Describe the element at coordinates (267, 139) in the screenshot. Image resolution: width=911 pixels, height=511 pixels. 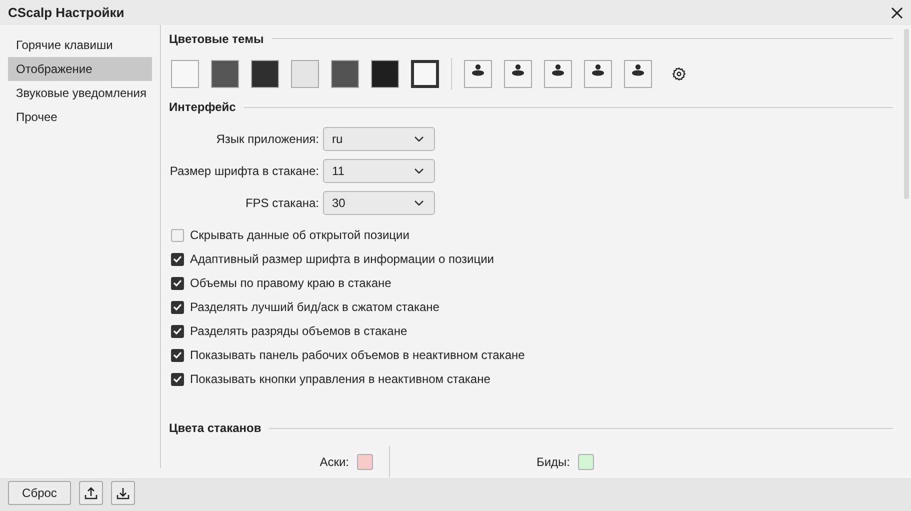
I see `field-label: Язык приложения:` at that location.